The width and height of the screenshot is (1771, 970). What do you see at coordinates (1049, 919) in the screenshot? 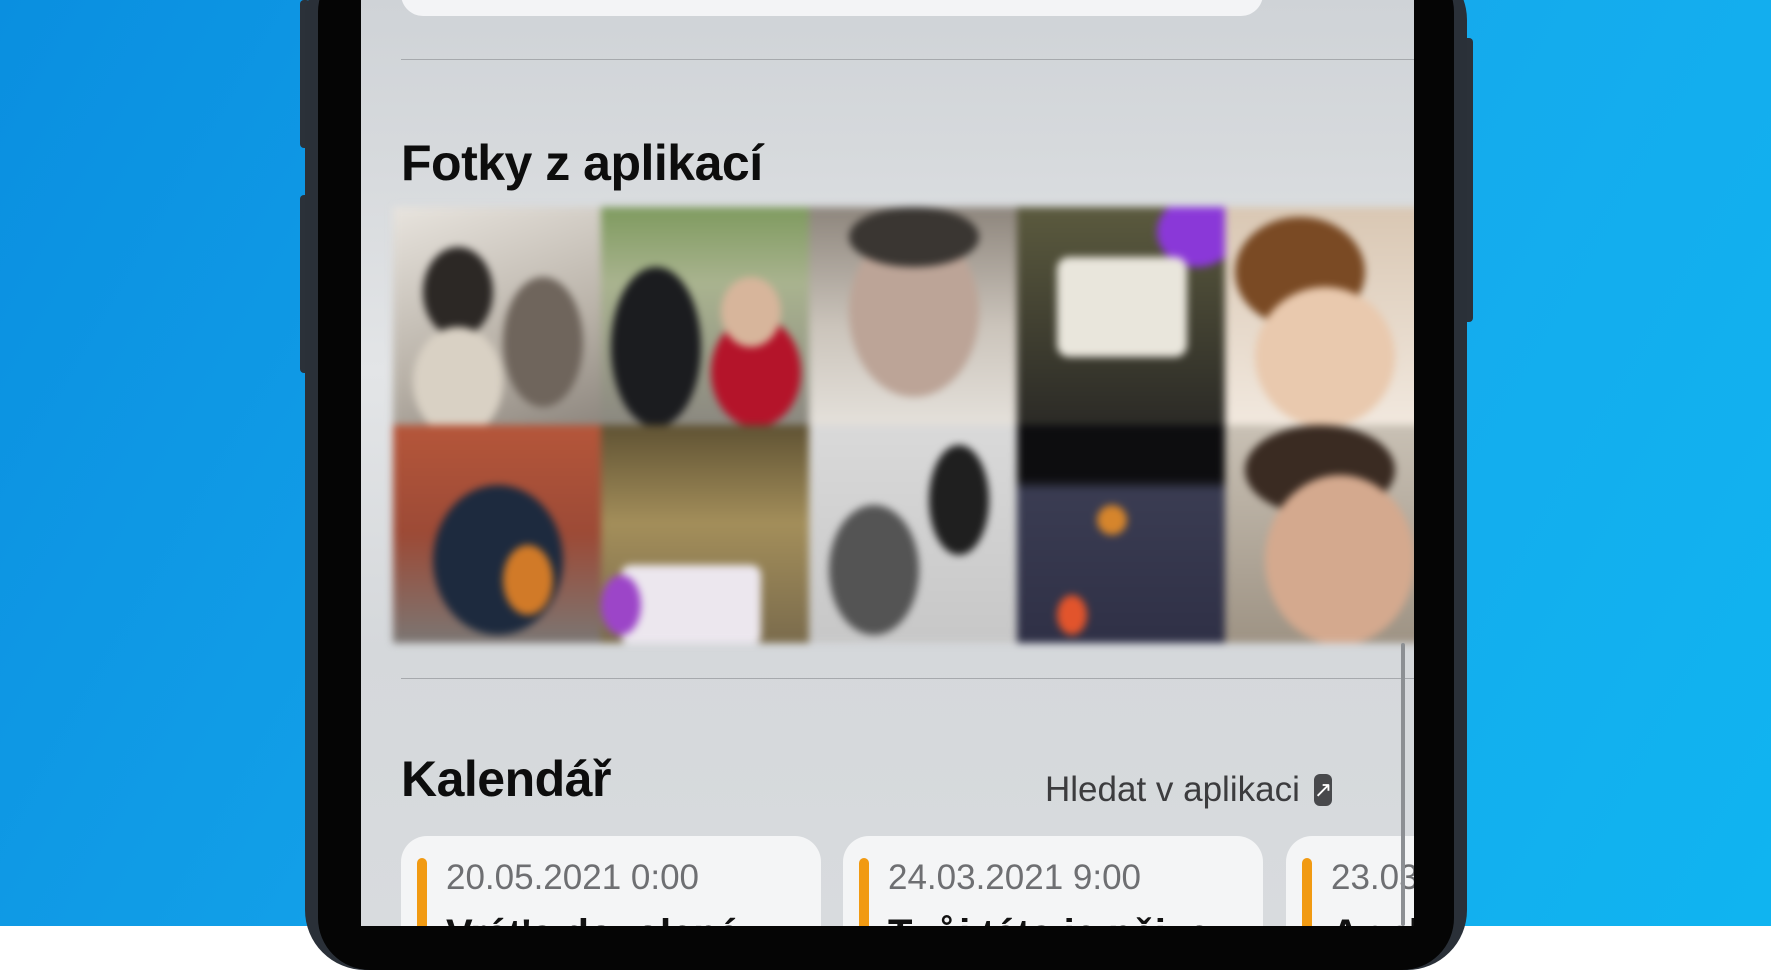
I see `event-title: Tvůj táta je nějve` at bounding box center [1049, 919].